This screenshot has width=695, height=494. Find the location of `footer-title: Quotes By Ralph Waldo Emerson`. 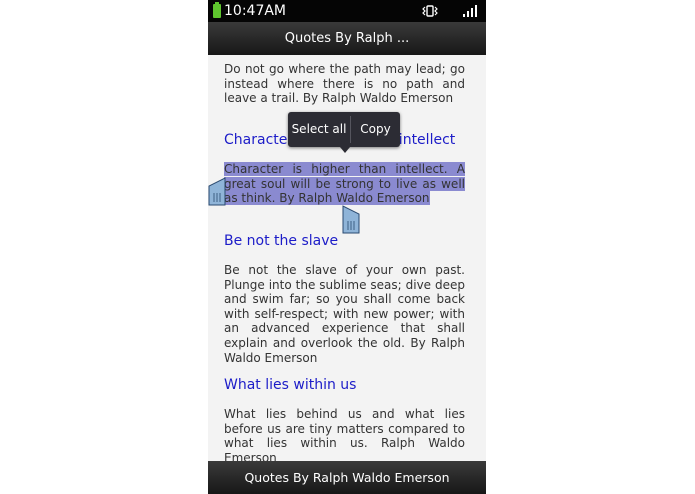

footer-title: Quotes By Ralph Waldo Emerson is located at coordinates (347, 477).